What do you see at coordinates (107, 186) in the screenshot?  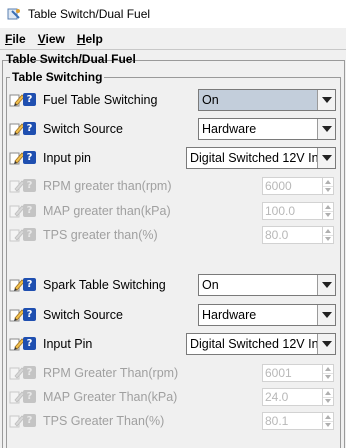 I see `fuel-rpm-label: RPM greater than(rpm)` at bounding box center [107, 186].